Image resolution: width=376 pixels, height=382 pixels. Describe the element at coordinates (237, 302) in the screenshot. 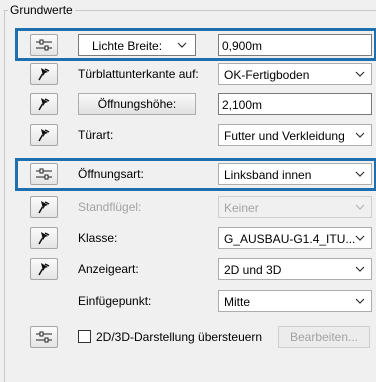

I see `einfuegepunkt-value: Mitte` at that location.